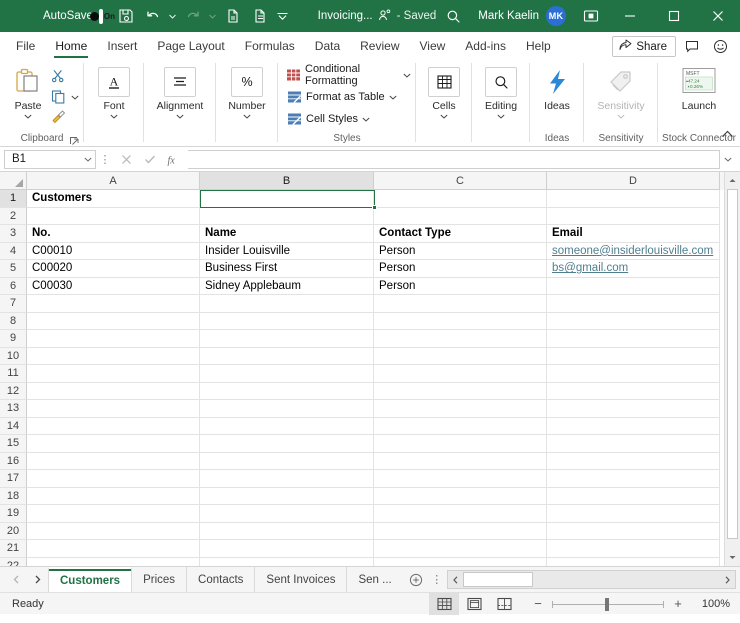 This screenshot has height=623, width=740. What do you see at coordinates (633, 479) in the screenshot?
I see `cell-D17` at bounding box center [633, 479].